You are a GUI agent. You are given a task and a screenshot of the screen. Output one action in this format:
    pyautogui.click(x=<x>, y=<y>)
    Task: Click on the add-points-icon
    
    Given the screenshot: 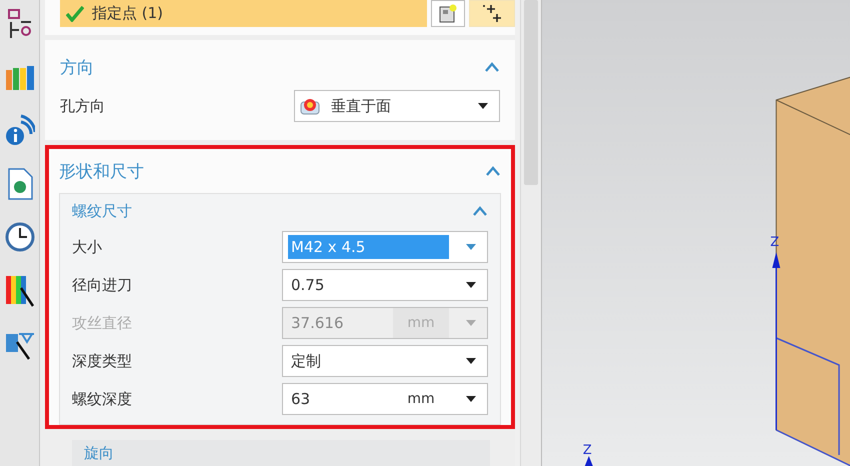 What is the action you would take?
    pyautogui.click(x=492, y=14)
    